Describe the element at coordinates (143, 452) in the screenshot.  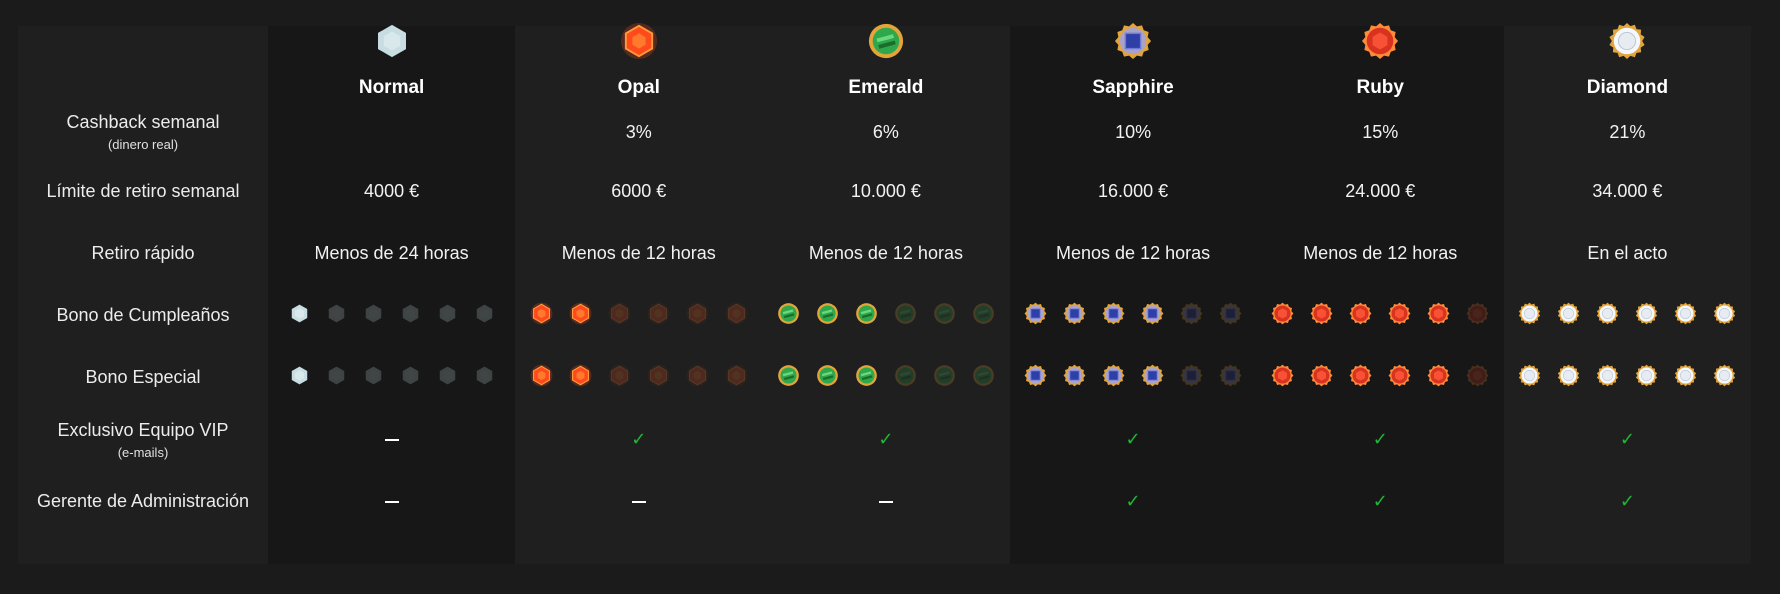
I see `row-label-subtext: (e-mails)` at that location.